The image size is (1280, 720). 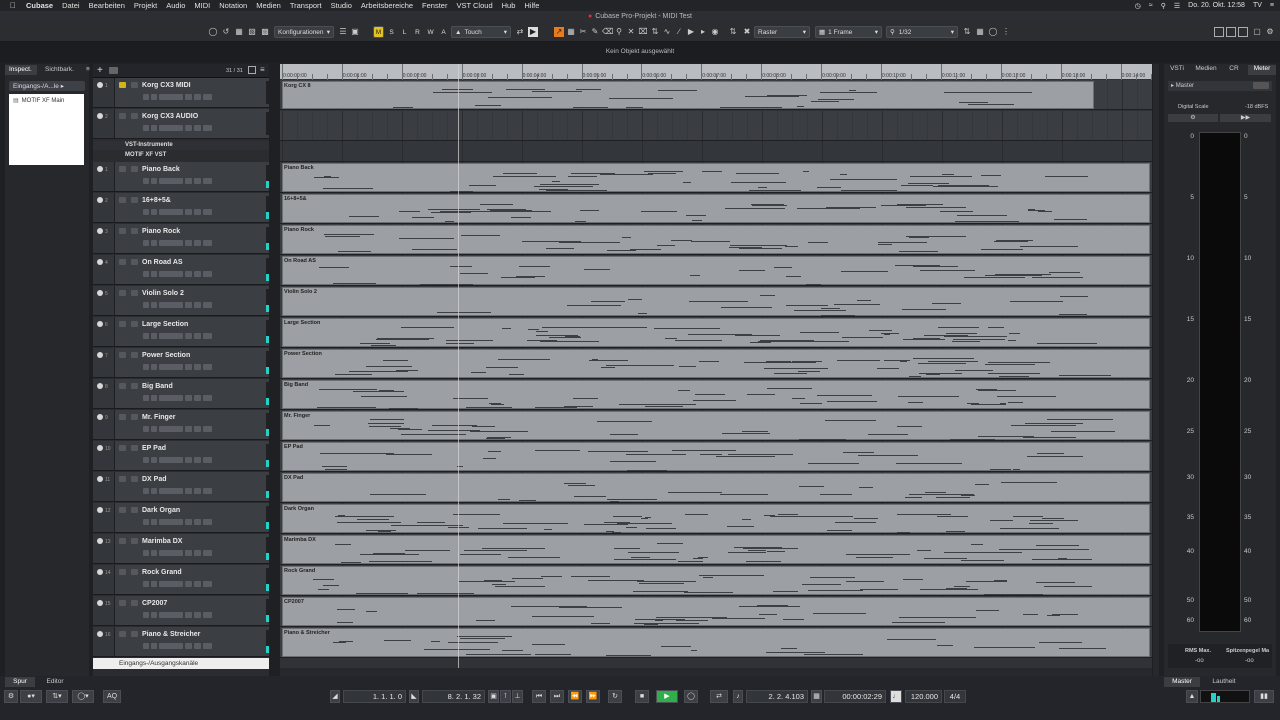 I want to click on project-cursor, so click(x=458, y=370).